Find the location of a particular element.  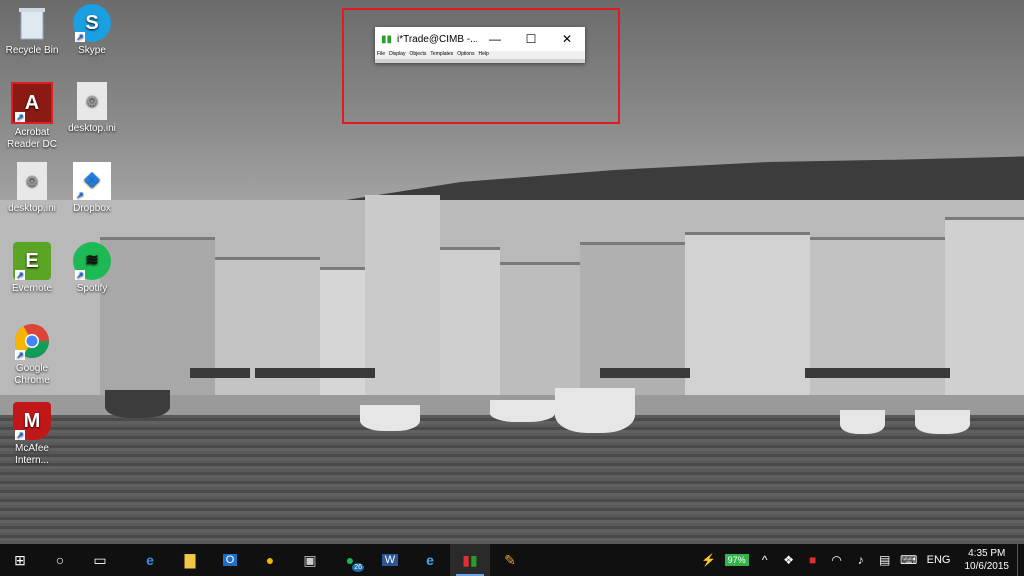

task-view-icon: ▭ is located at coordinates (100, 559).